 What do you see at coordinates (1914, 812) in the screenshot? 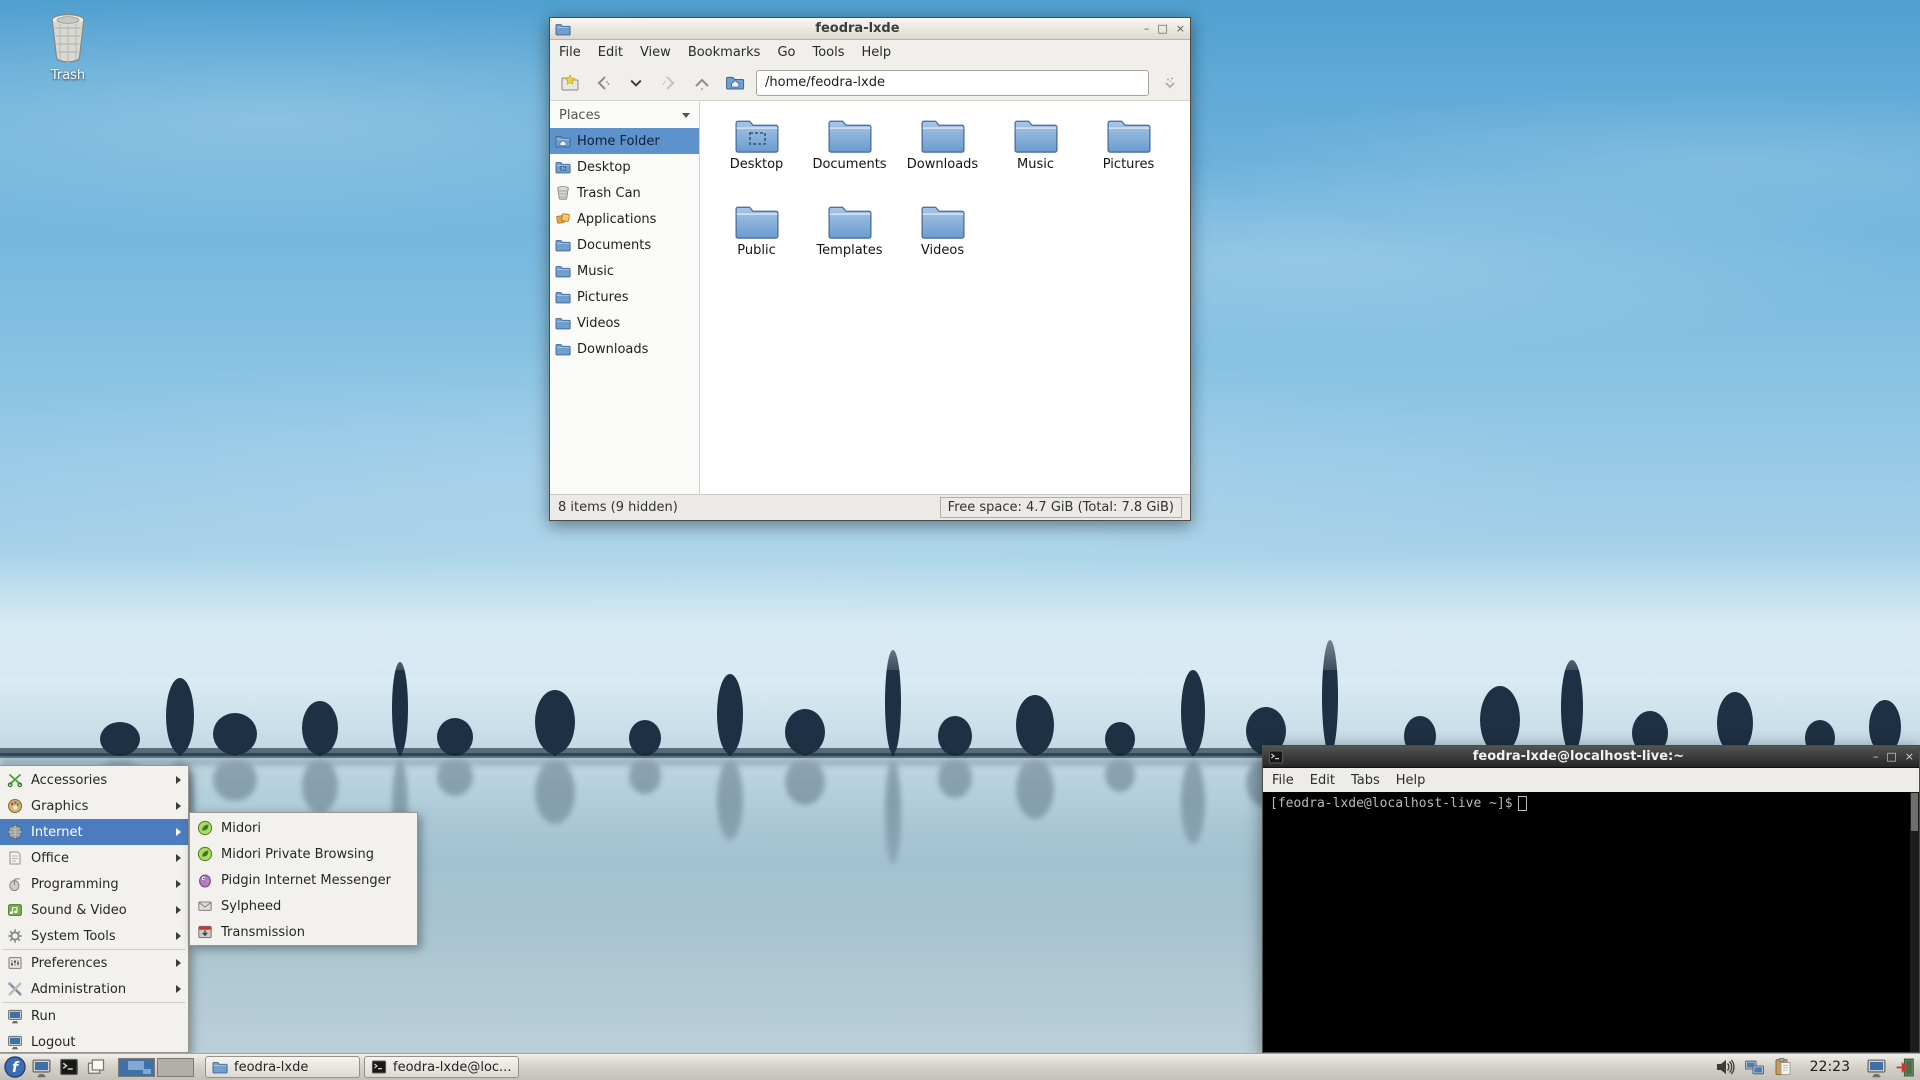
I see `scrollbar-thumb` at bounding box center [1914, 812].